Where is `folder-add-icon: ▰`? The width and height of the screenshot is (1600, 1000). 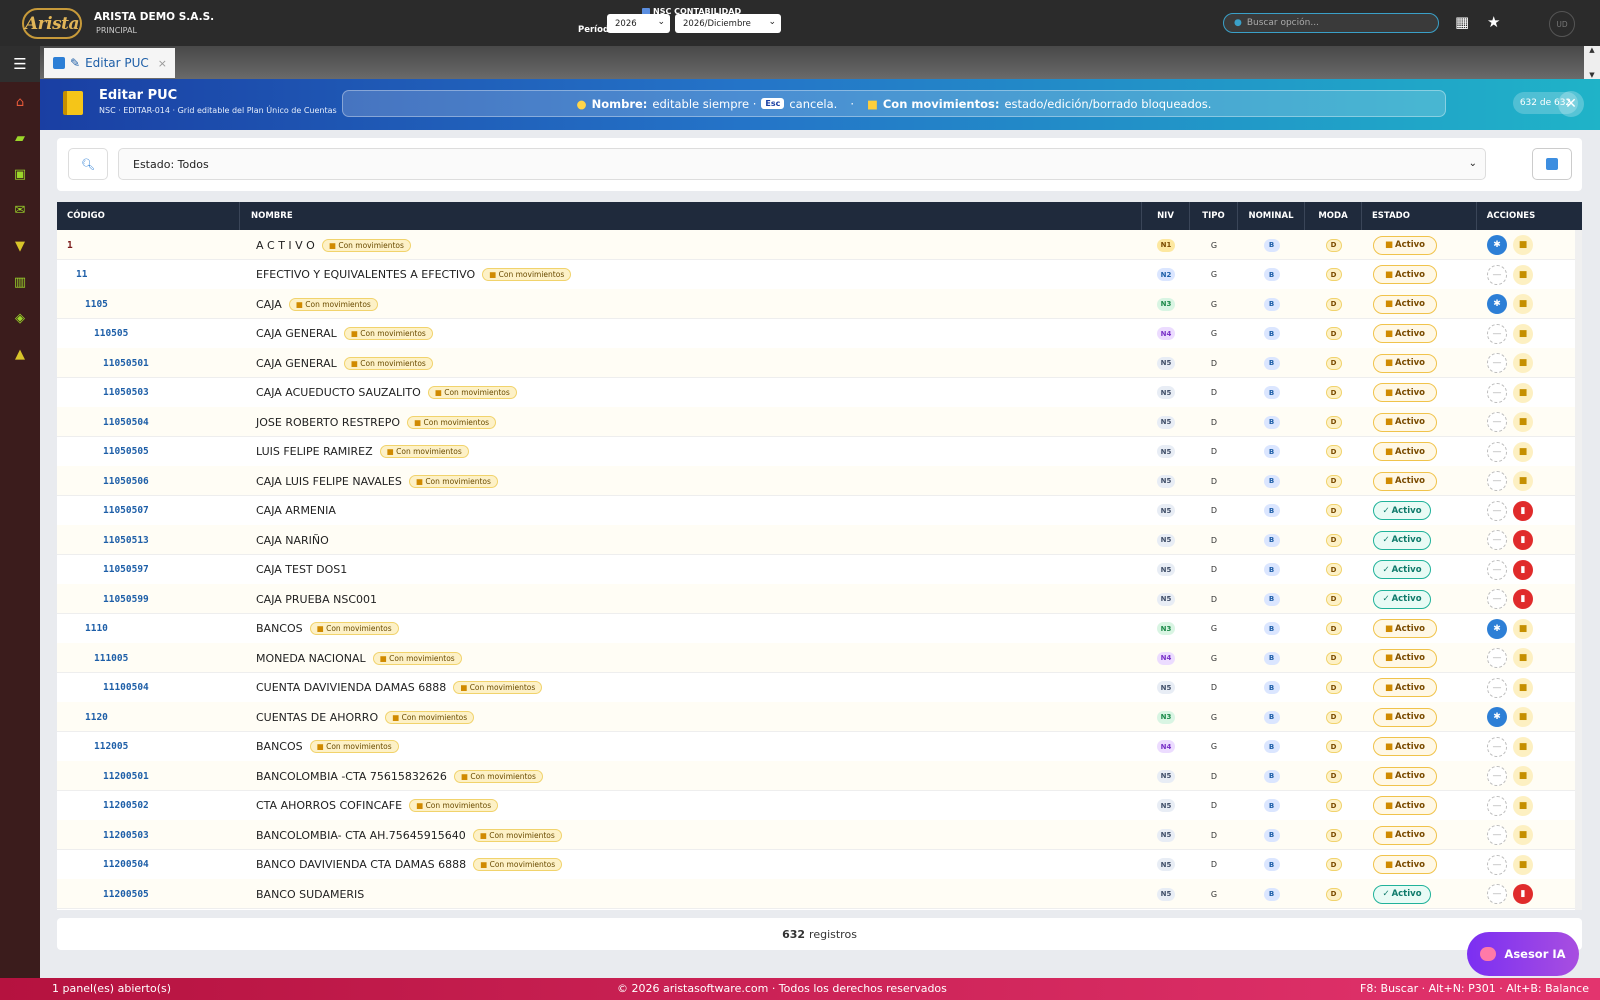
folder-add-icon: ▰ is located at coordinates (20, 138).